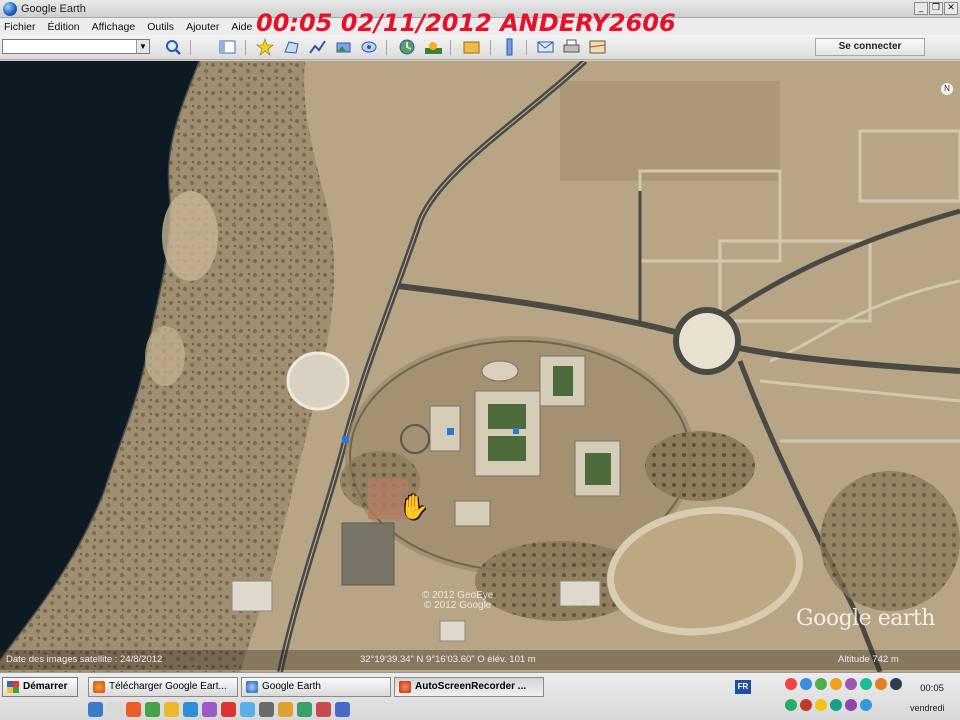 This screenshot has height=720, width=960. What do you see at coordinates (291, 686) in the screenshot?
I see `task-label: Google Earth` at bounding box center [291, 686].